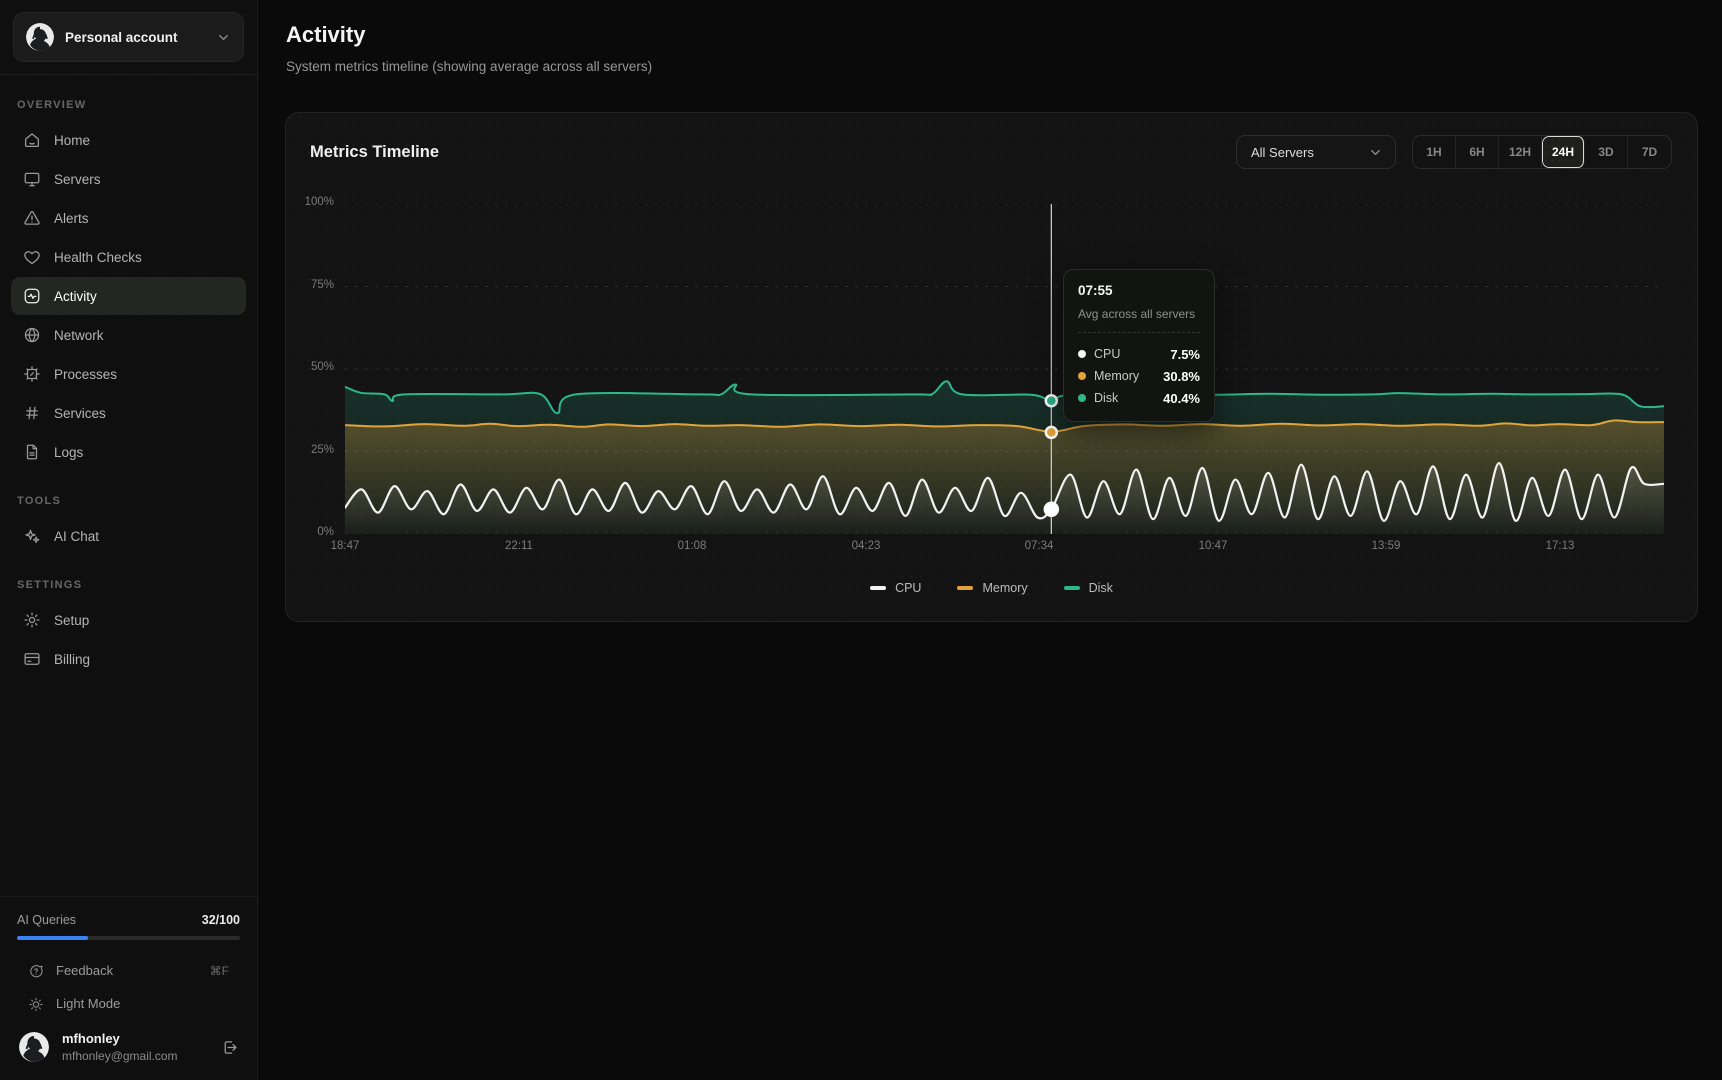 The height and width of the screenshot is (1080, 1722). I want to click on logout-icon, so click(229, 1047).